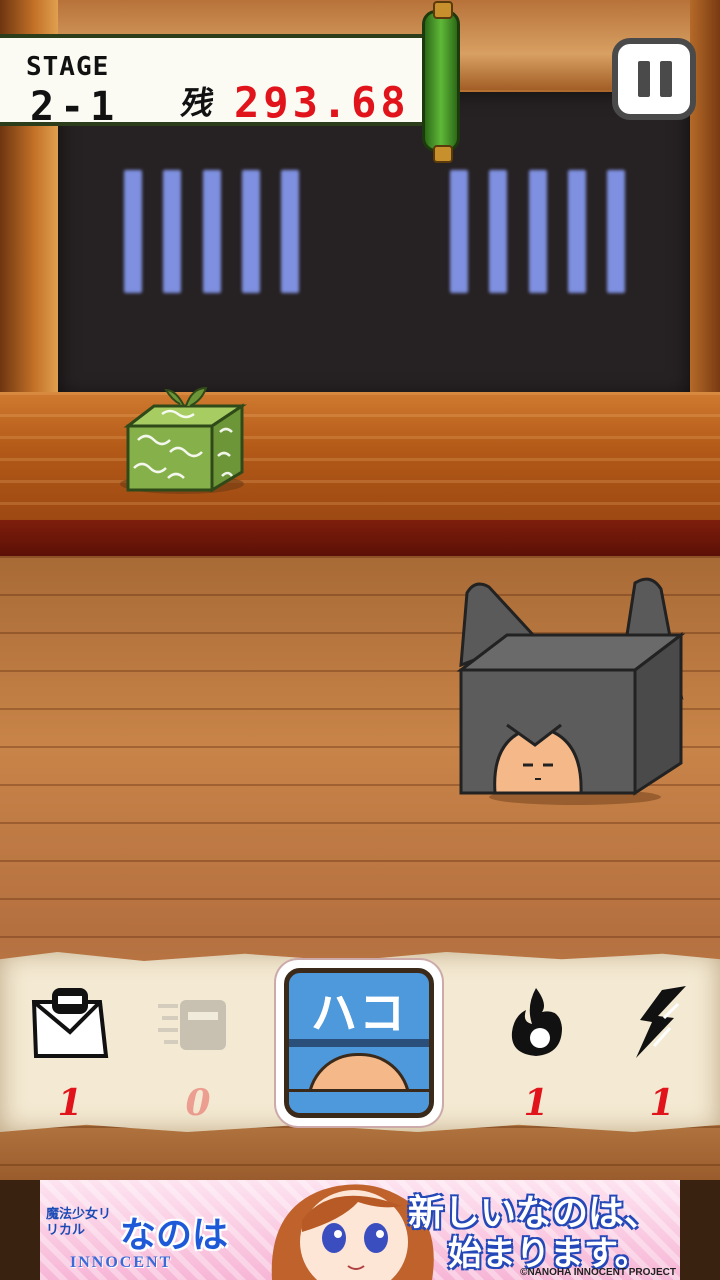 Image resolution: width=720 pixels, height=1280 pixels. Describe the element at coordinates (79, 1221) in the screenshot. I see `banner-subtitle: 魔法少女リリカル` at that location.